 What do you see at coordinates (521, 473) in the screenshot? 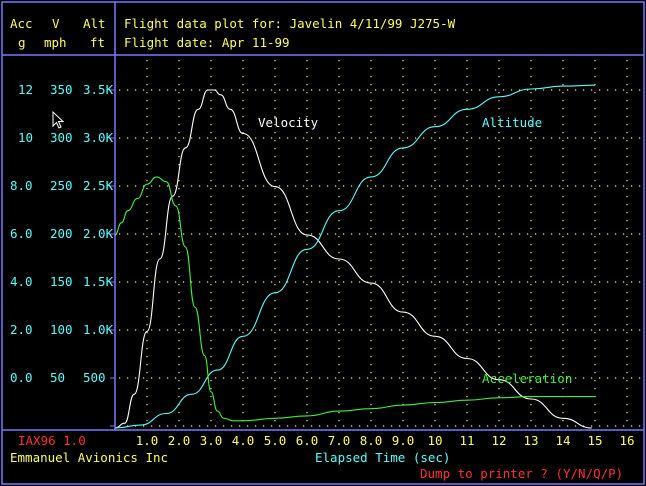
I see `print-prompt: Dump to printer ? (Y/N/Q/P)` at bounding box center [521, 473].